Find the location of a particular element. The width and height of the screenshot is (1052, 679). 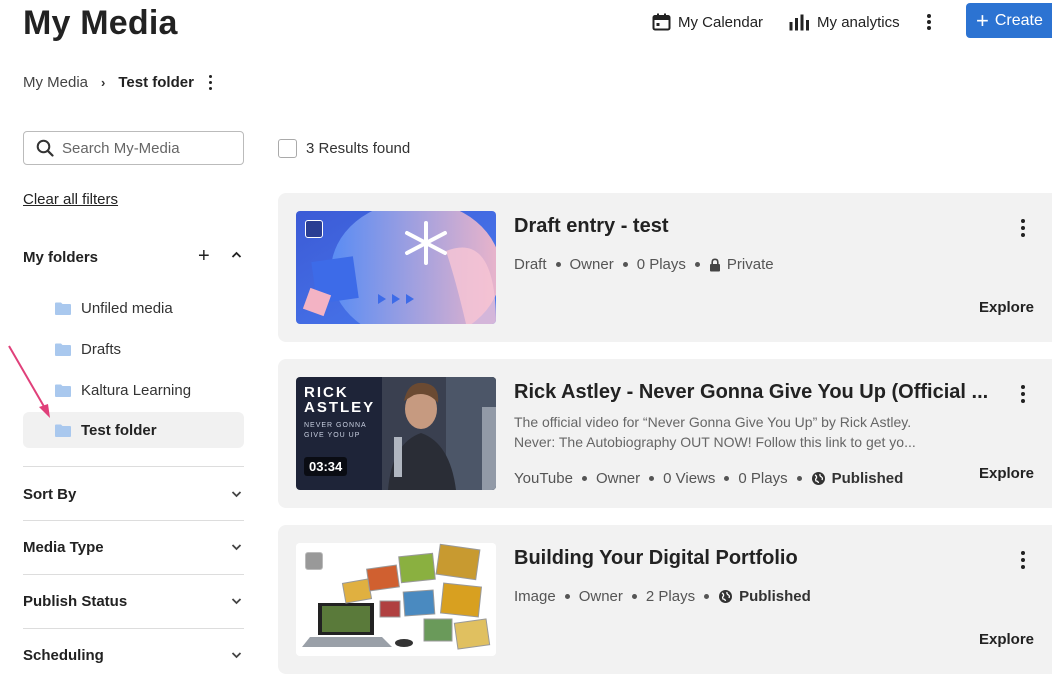

meta-type: Draft is located at coordinates (530, 264).